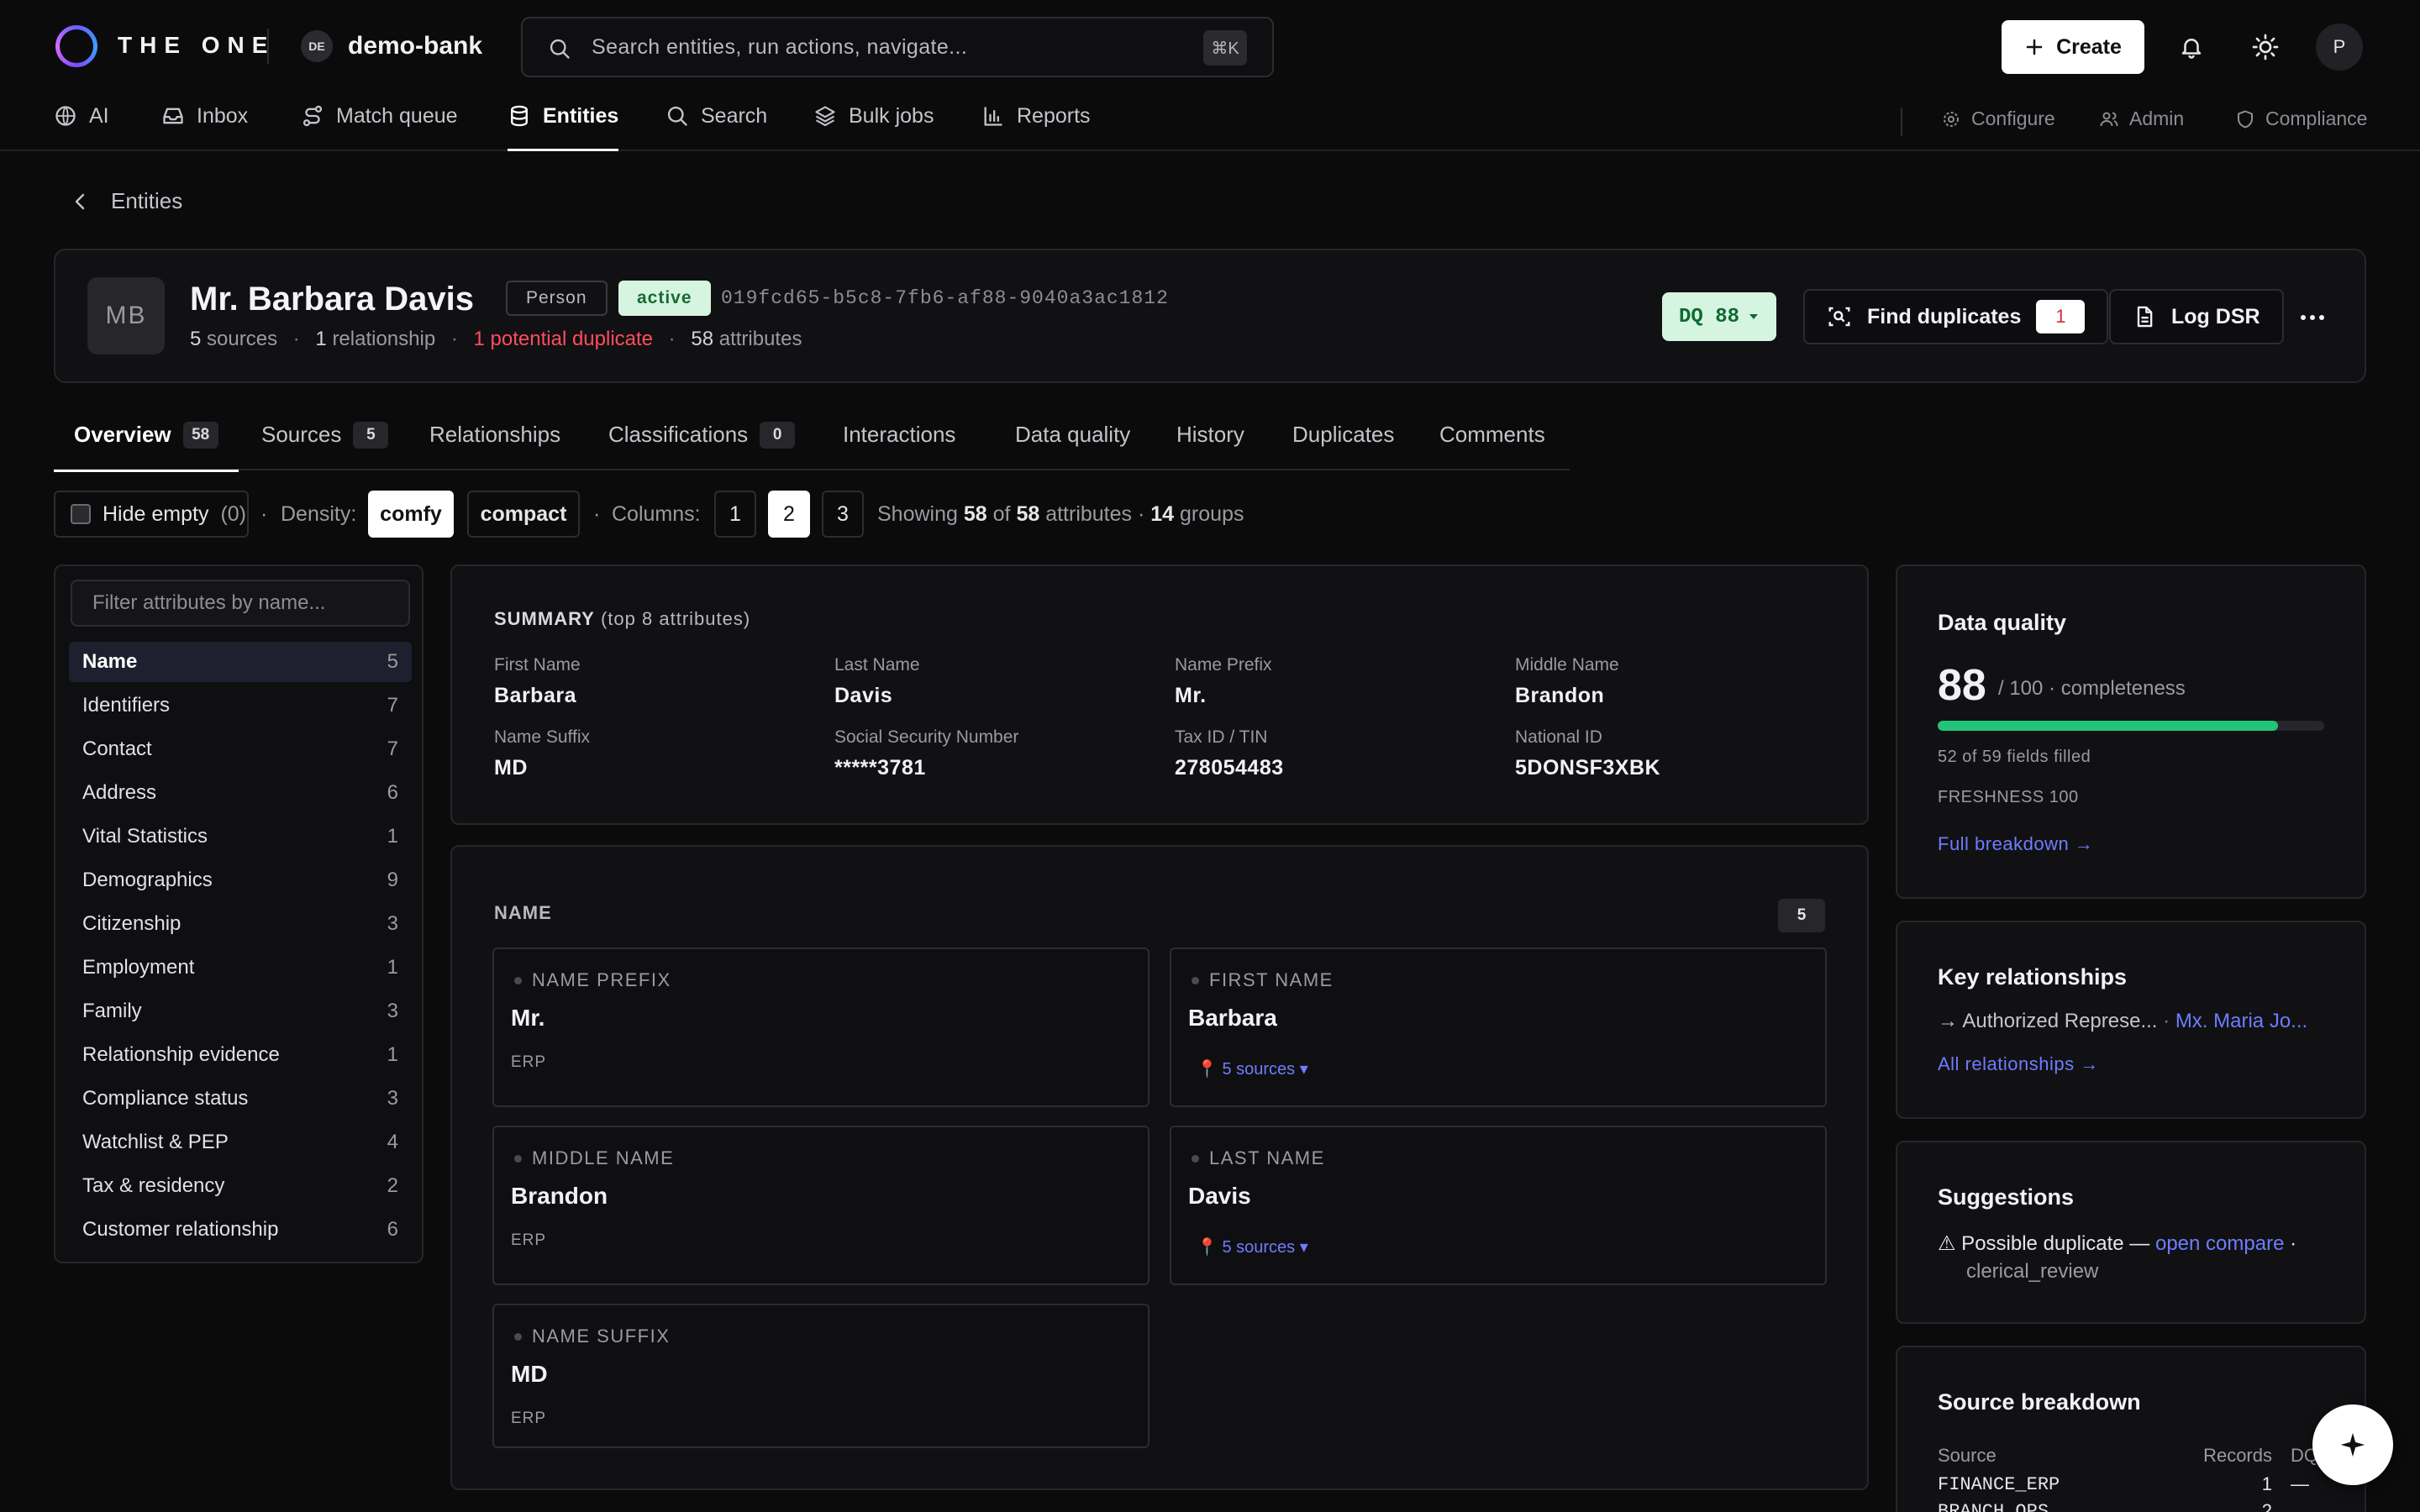  I want to click on nav-inbox: Inbox, so click(204, 127).